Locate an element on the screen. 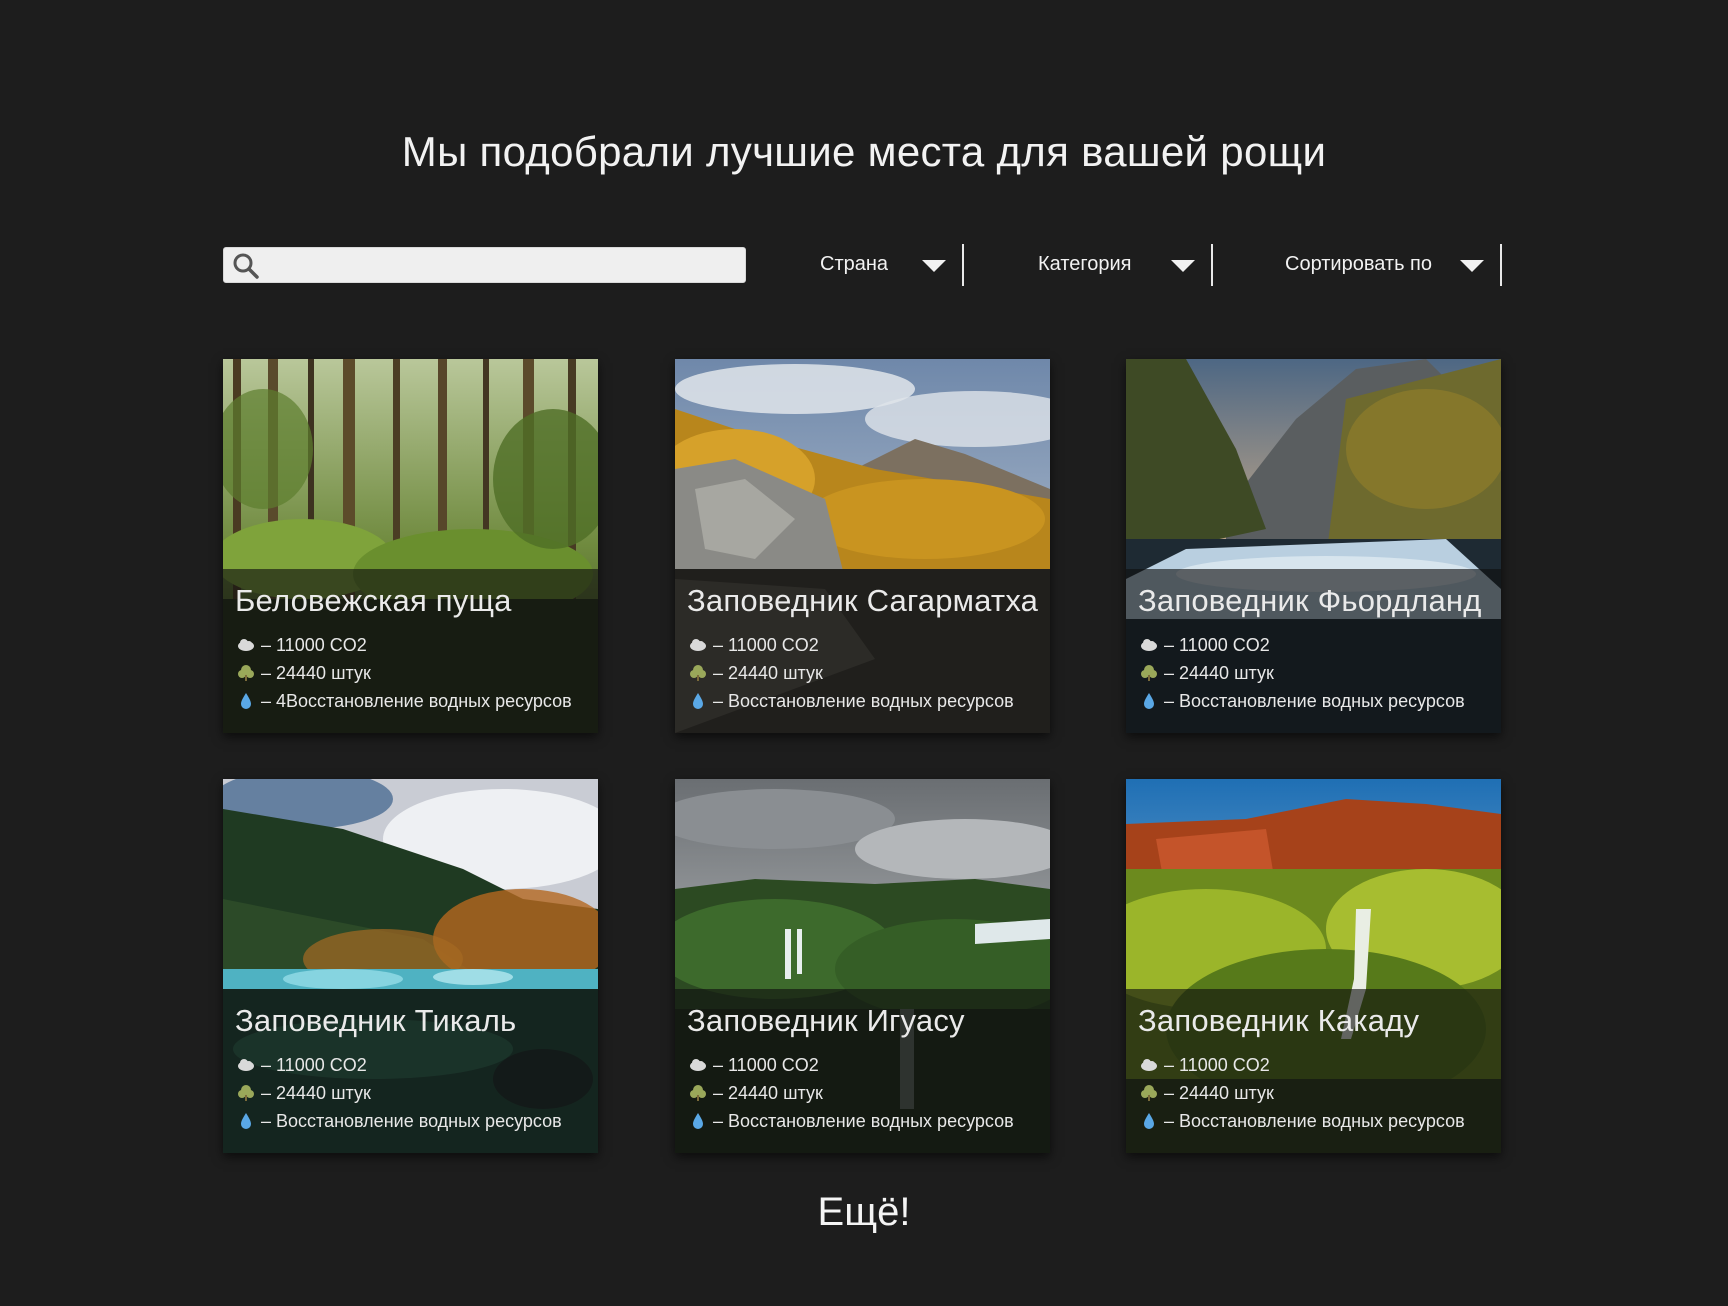 The image size is (1728, 1306). place-name: Заповедник Сагарматха is located at coordinates (863, 600).